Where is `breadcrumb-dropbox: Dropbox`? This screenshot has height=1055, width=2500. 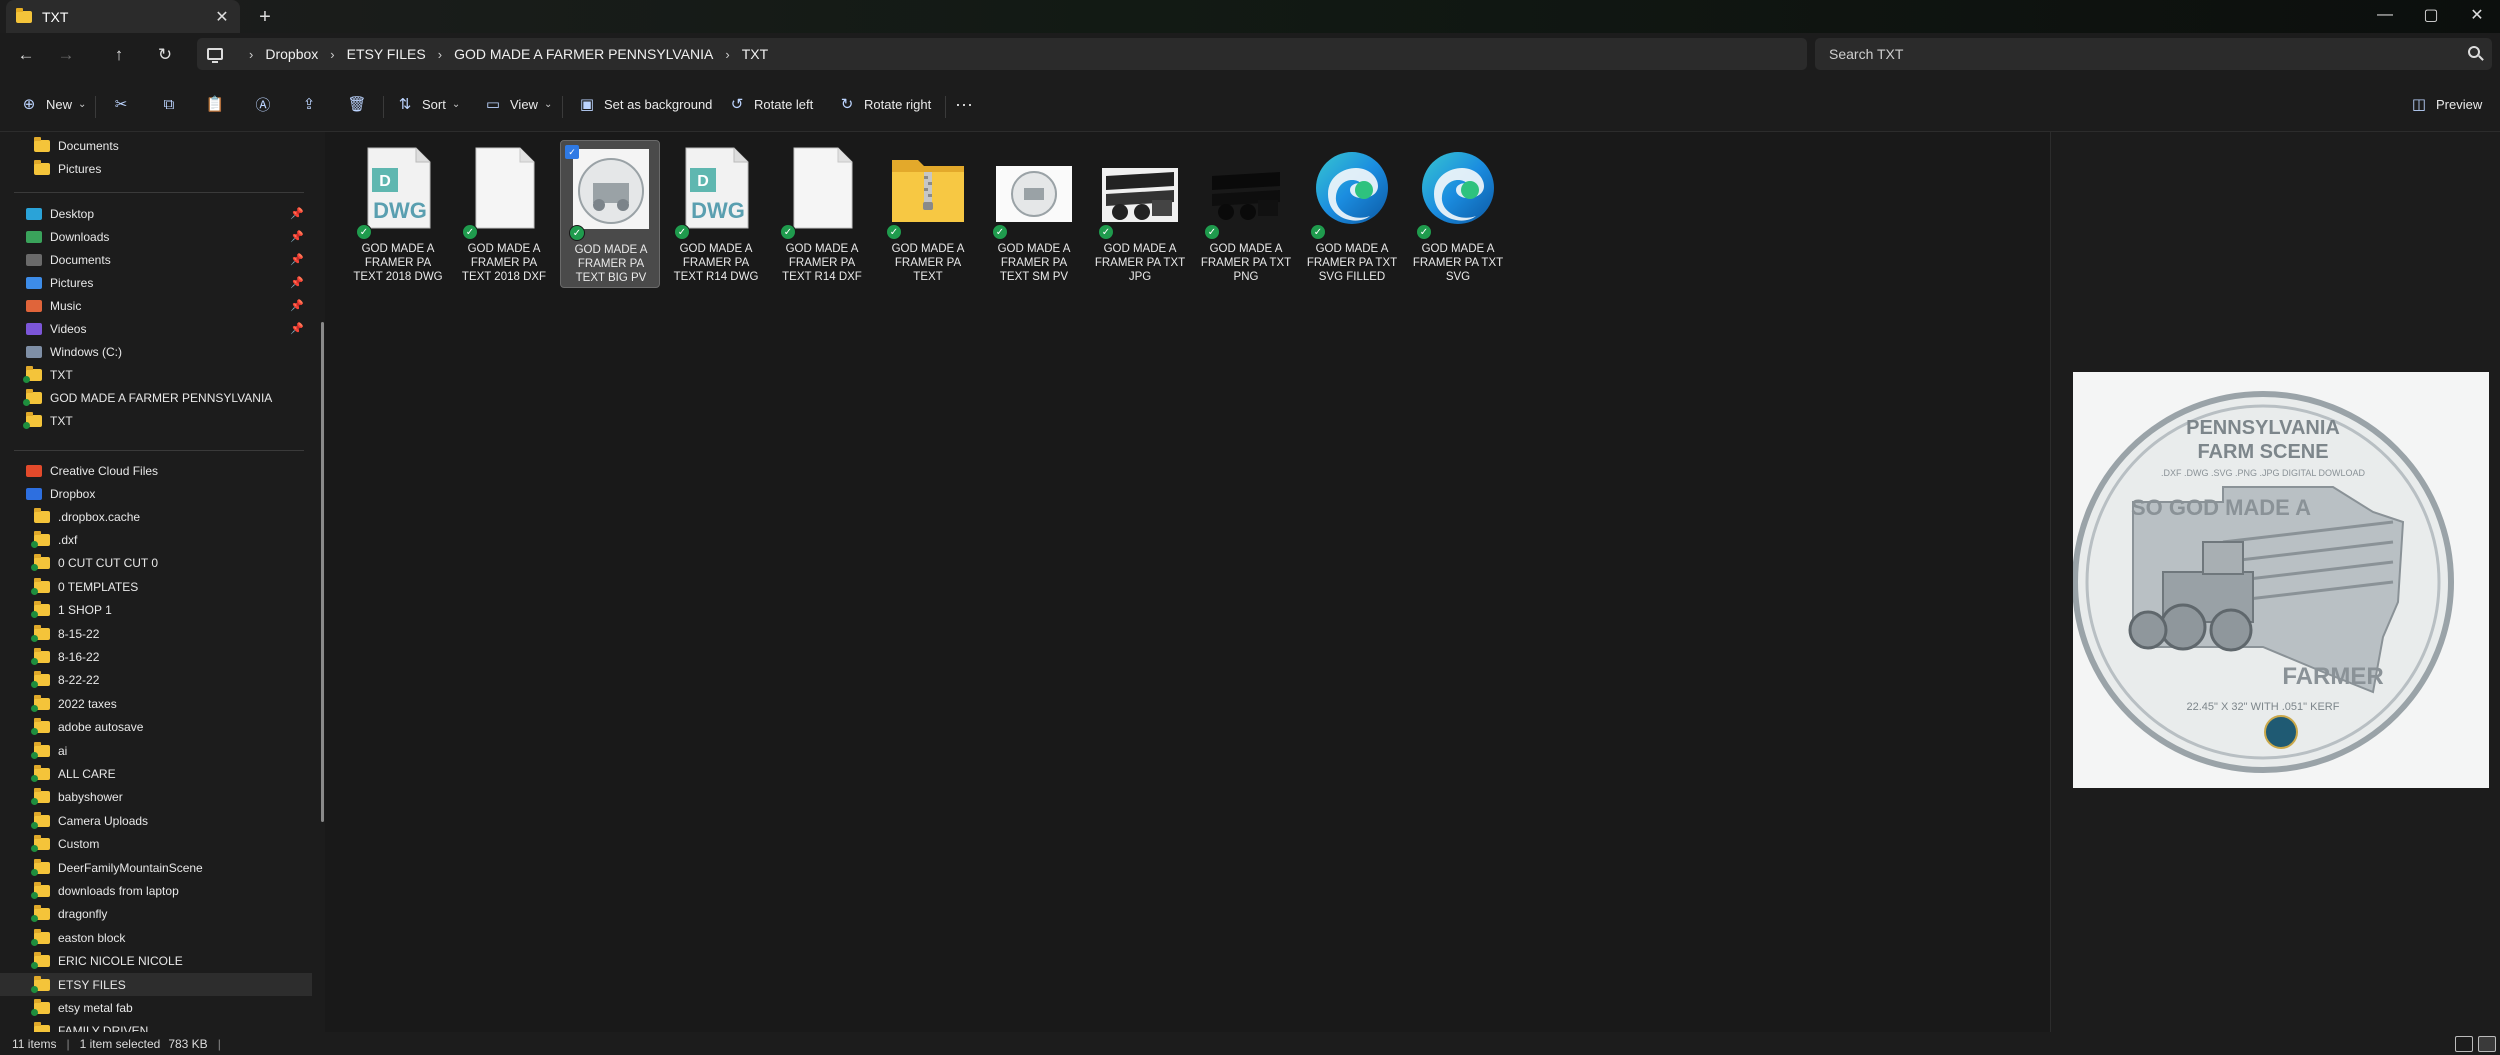
breadcrumb-dropbox: Dropbox is located at coordinates (291, 54).